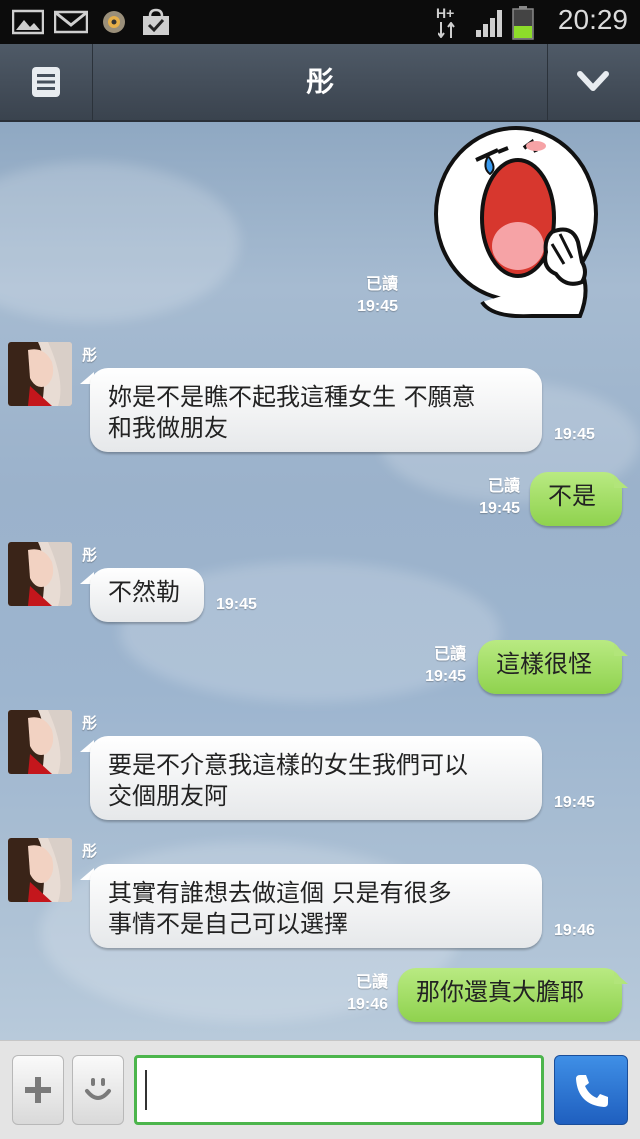  I want to click on smiley-icon, so click(98, 1089).